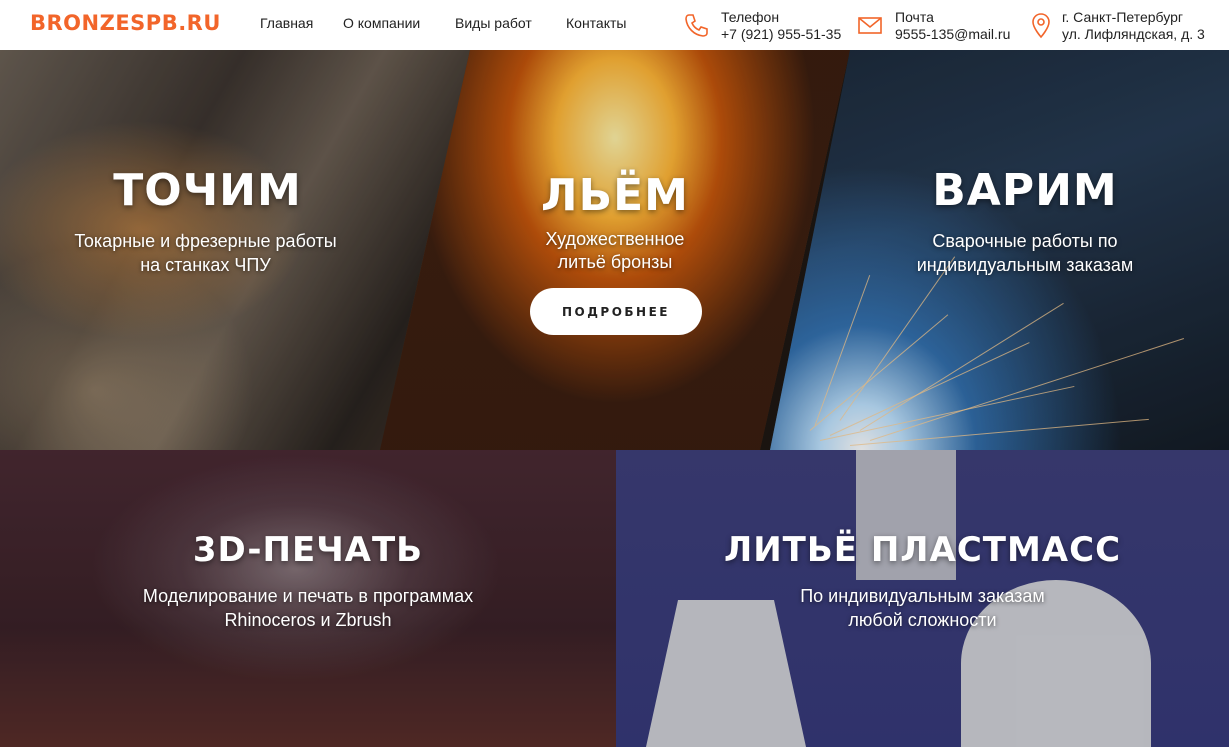 The width and height of the screenshot is (1229, 747). Describe the element at coordinates (870, 25) in the screenshot. I see `mail-icon` at that location.